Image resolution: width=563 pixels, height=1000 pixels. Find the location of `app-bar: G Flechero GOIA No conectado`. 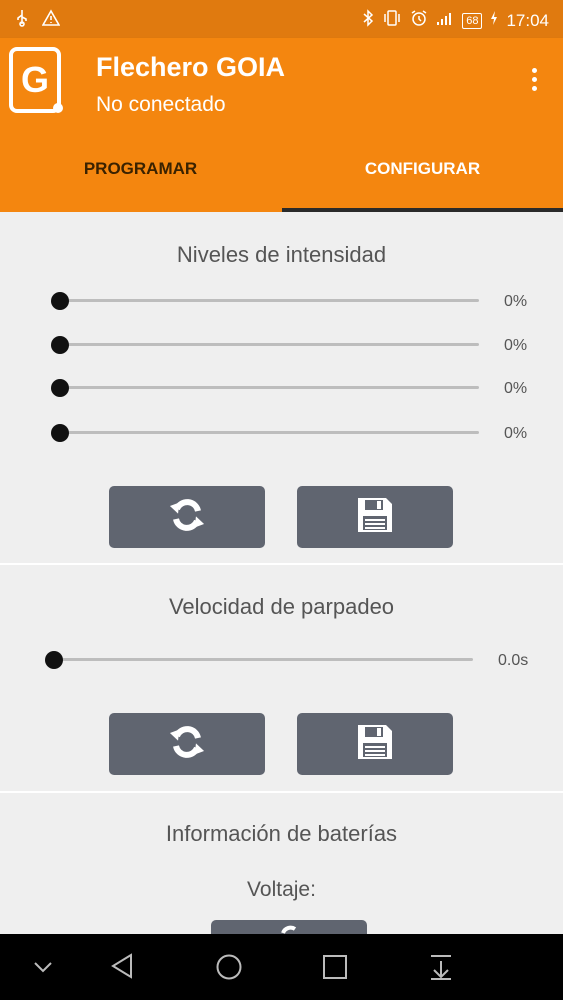

app-bar: G Flechero GOIA No conectado is located at coordinates (281, 82).